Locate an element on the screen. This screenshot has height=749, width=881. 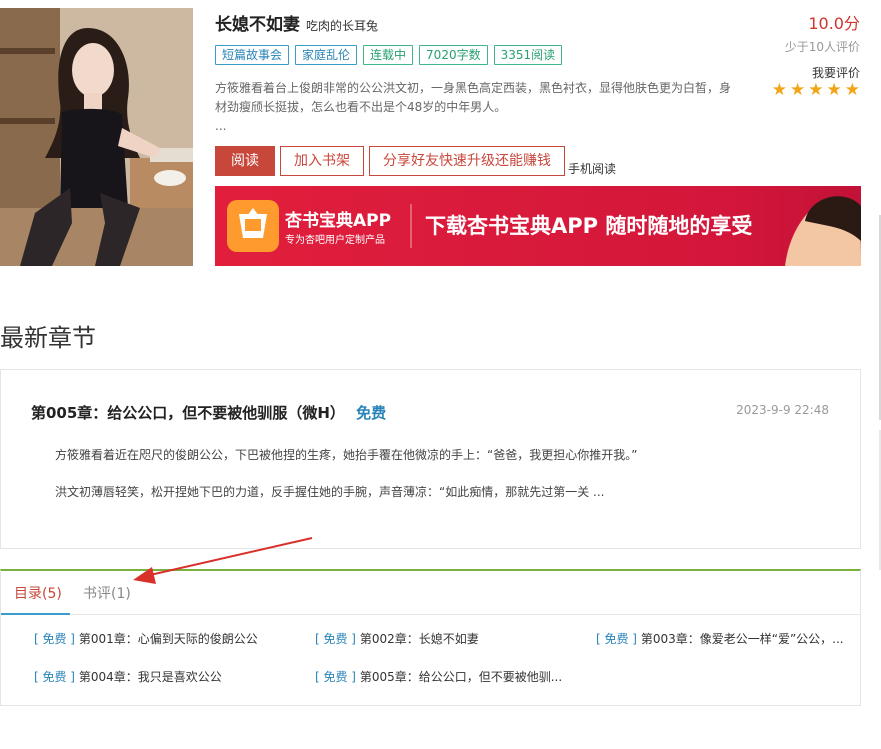
tag-word-count: 7020字数 is located at coordinates (453, 55).